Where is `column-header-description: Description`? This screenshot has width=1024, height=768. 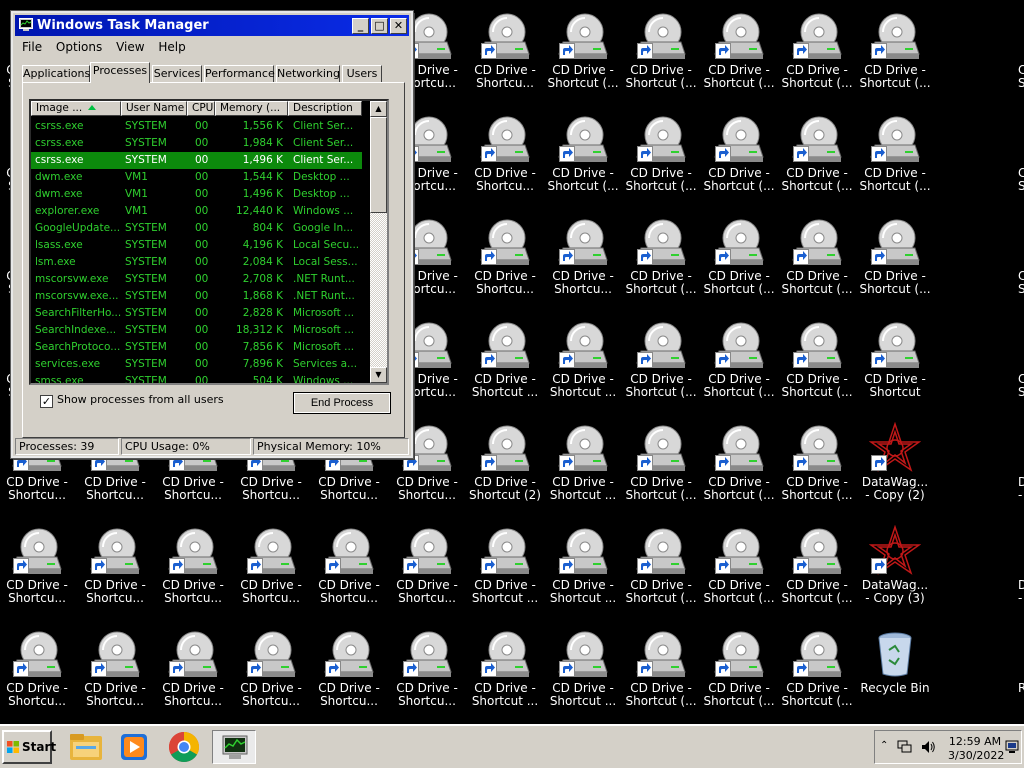
column-header-description: Description is located at coordinates (325, 108).